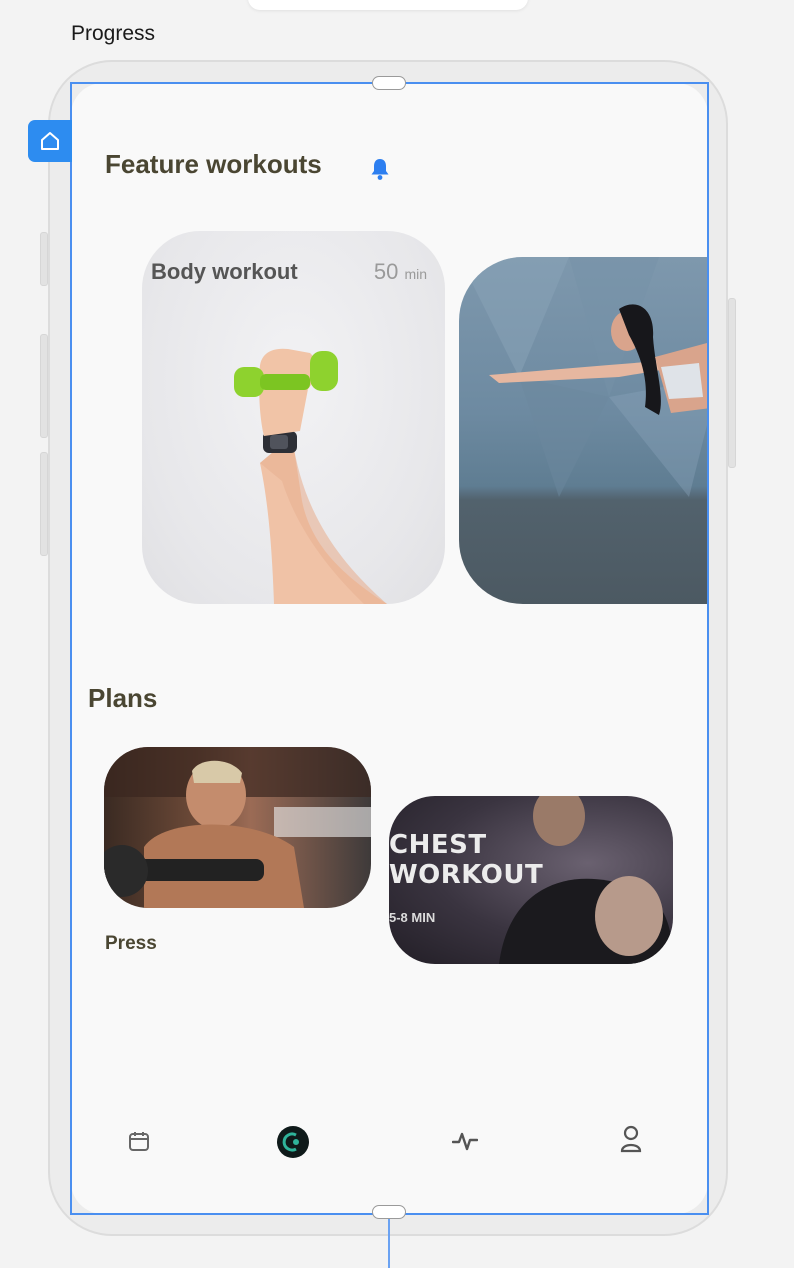  What do you see at coordinates (389, 83) in the screenshot?
I see `resize-handle-top` at bounding box center [389, 83].